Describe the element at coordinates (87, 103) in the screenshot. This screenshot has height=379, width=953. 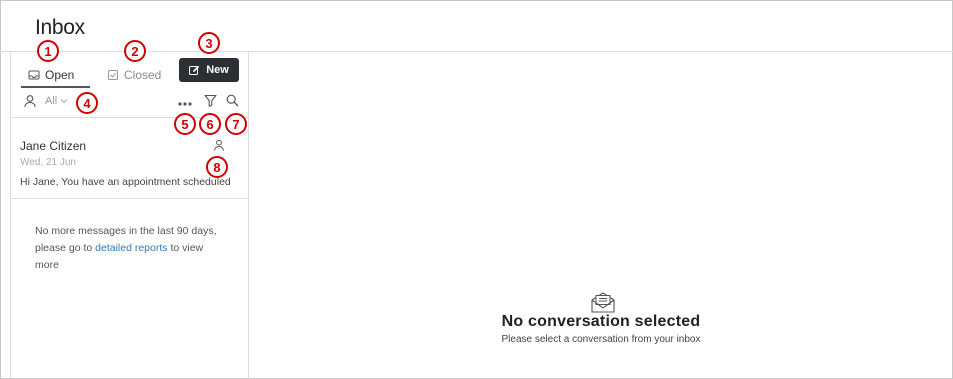
I see `callout-marker: 4` at that location.